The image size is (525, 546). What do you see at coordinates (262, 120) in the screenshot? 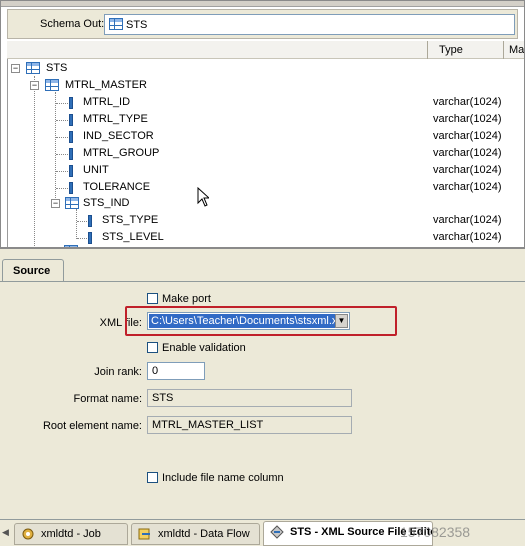
I see `tree-node-mtrl-type: MTRL_TYPE varchar(1024)` at bounding box center [262, 120].